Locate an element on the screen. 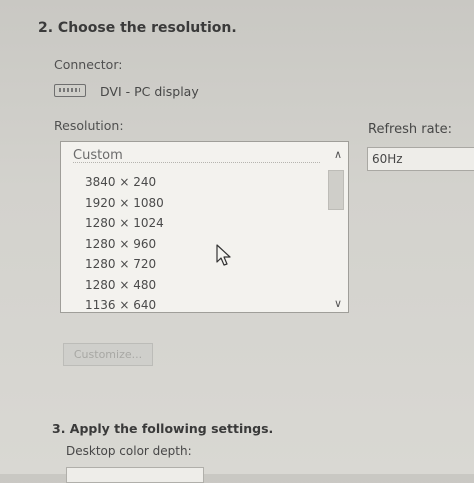 The height and width of the screenshot is (483, 474). resolution-option: 1280 × 1024 is located at coordinates (124, 223).